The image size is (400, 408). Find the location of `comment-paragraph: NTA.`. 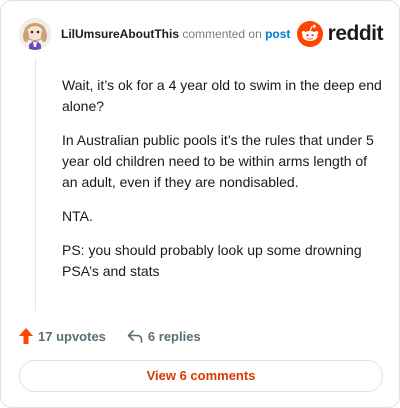

comment-paragraph: NTA. is located at coordinates (77, 216).